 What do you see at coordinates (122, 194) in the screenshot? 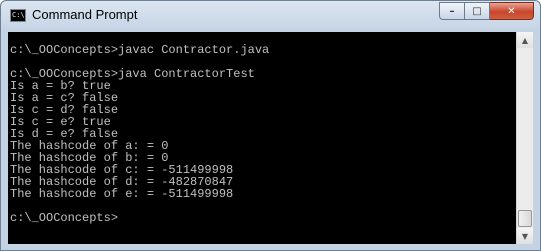
I see `console-line: The hashcode of e: = -511499998` at bounding box center [122, 194].